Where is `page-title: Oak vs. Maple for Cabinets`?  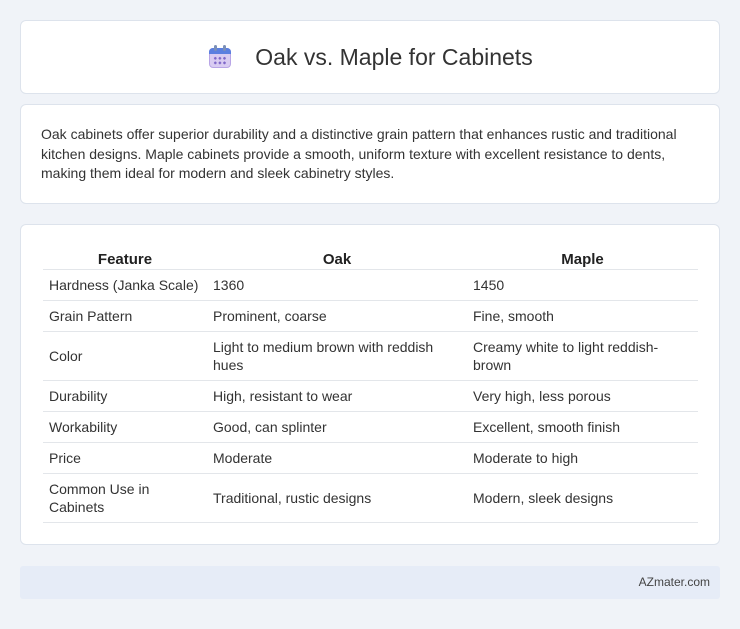
page-title: Oak vs. Maple for Cabinets is located at coordinates (394, 56).